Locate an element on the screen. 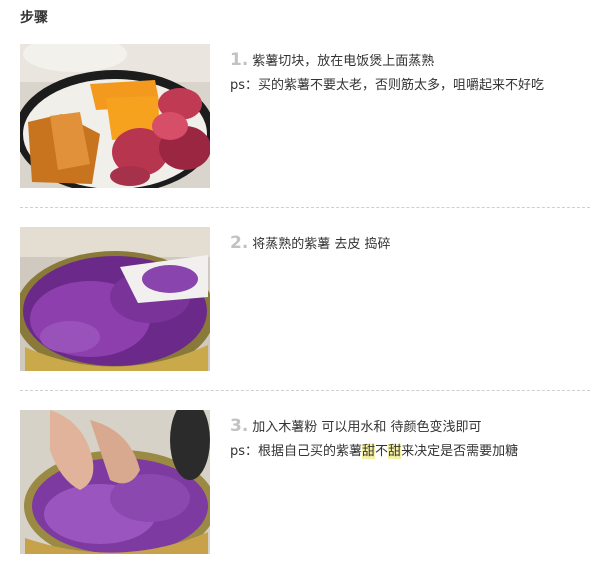 This screenshot has height=575, width=608. step-3-note-part: 来决定是否需要加糖 is located at coordinates (460, 451).